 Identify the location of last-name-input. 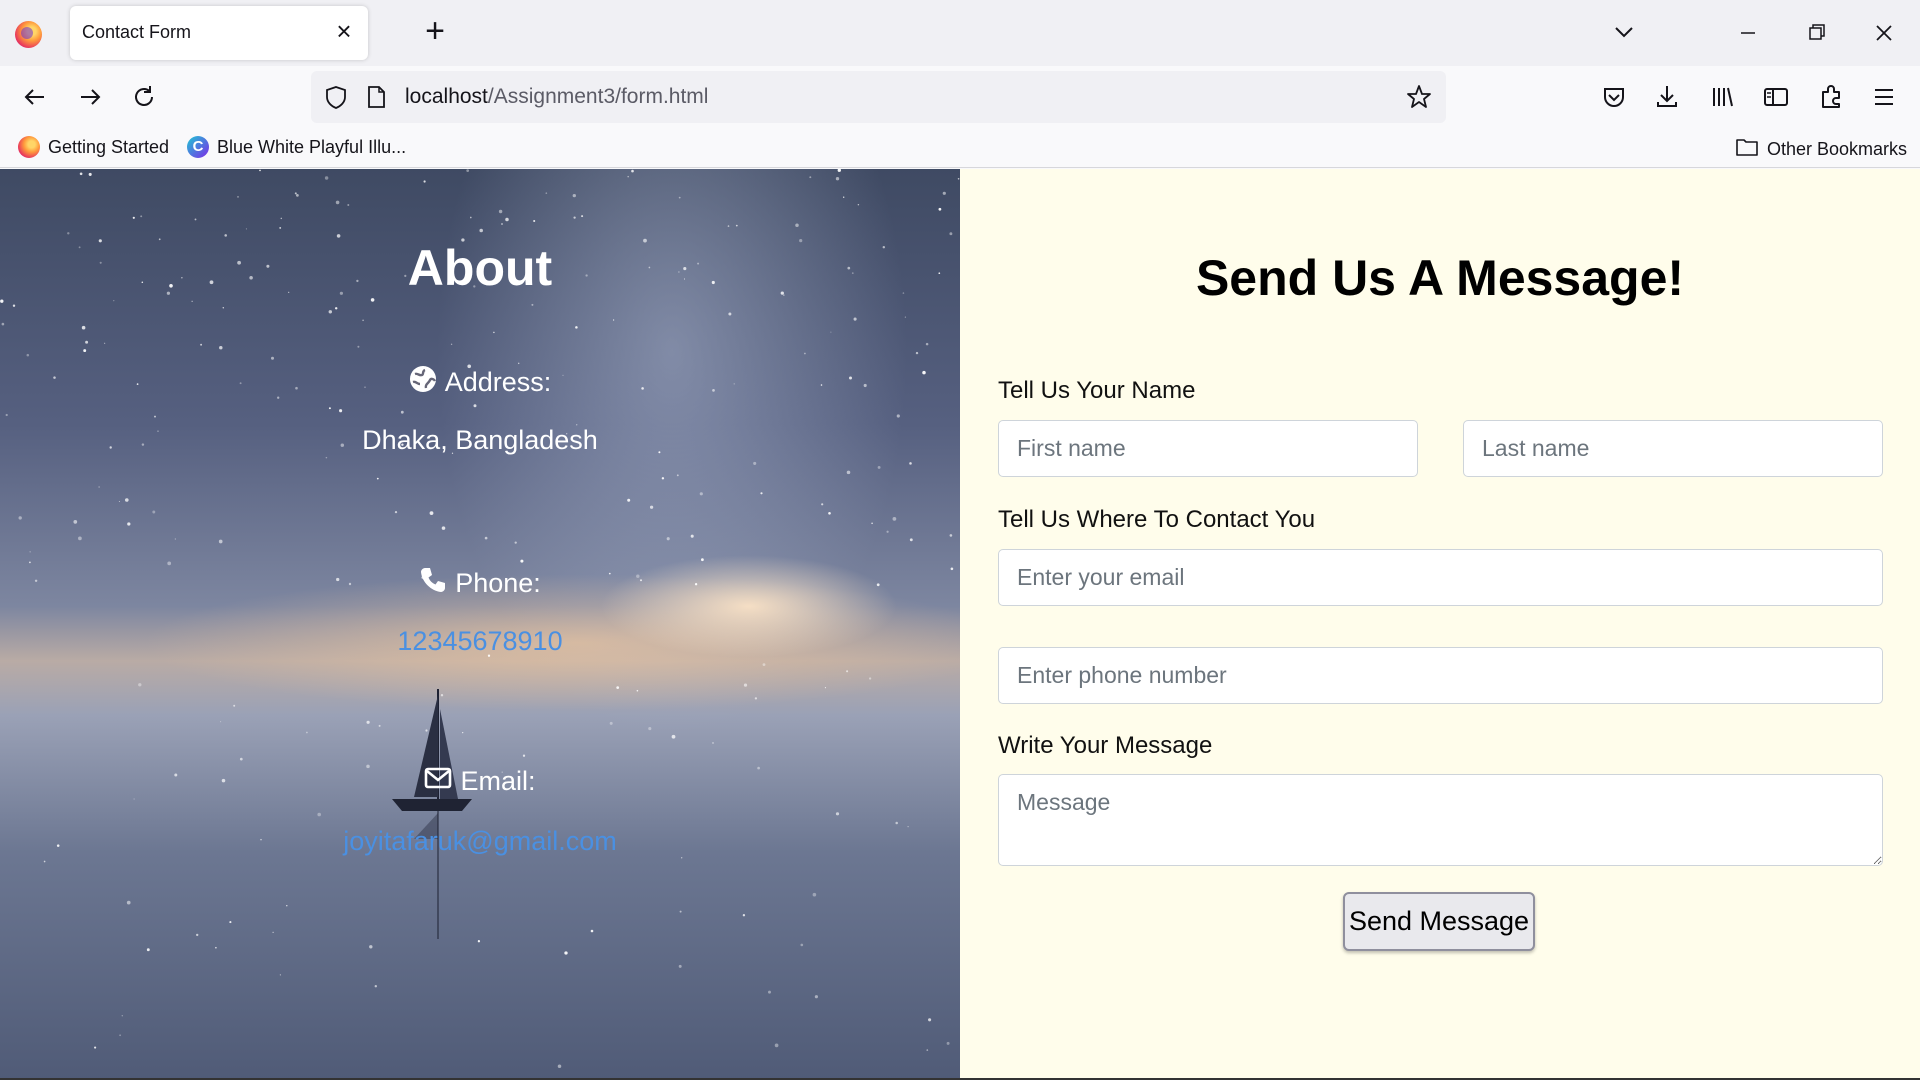
(1673, 448).